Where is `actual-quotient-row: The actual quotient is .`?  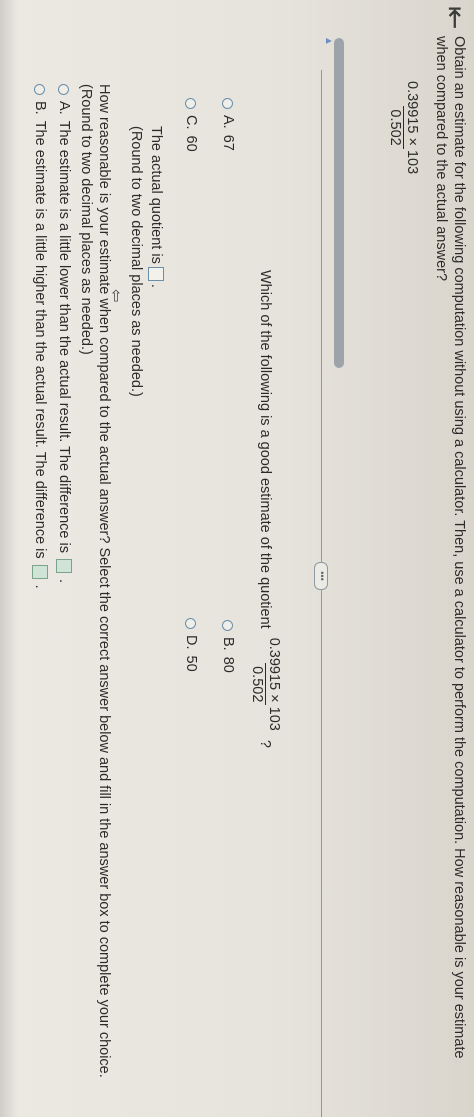 actual-quotient-row: The actual quotient is . is located at coordinates (156, 207).